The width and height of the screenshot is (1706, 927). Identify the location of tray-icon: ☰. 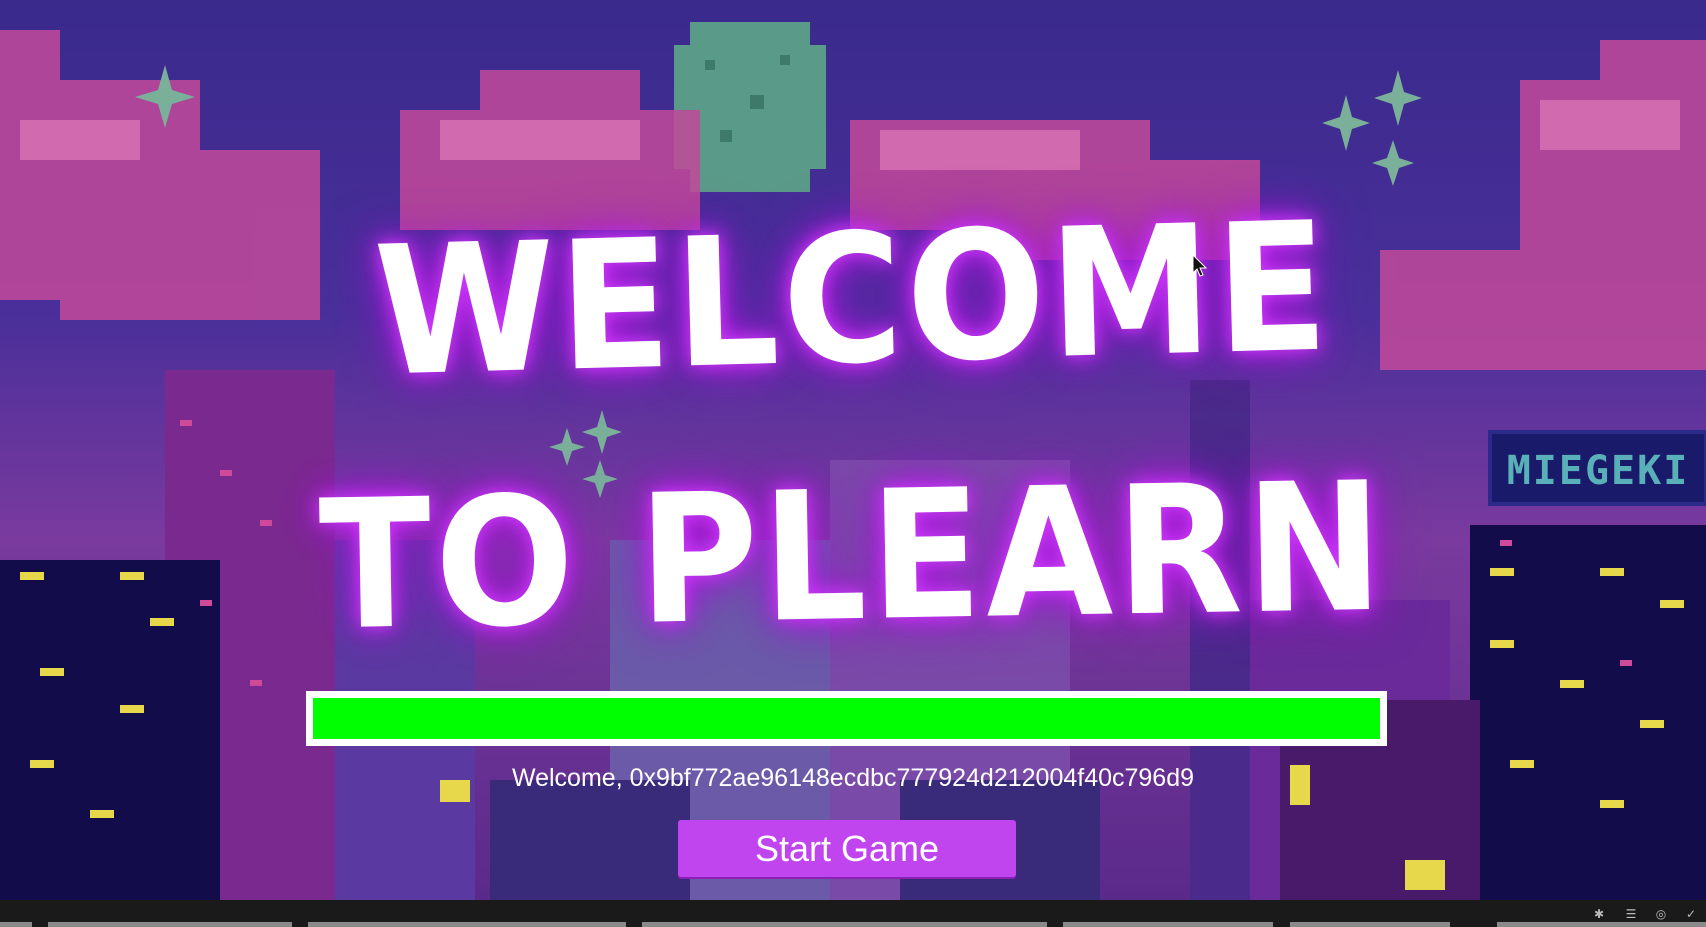
(1631, 914).